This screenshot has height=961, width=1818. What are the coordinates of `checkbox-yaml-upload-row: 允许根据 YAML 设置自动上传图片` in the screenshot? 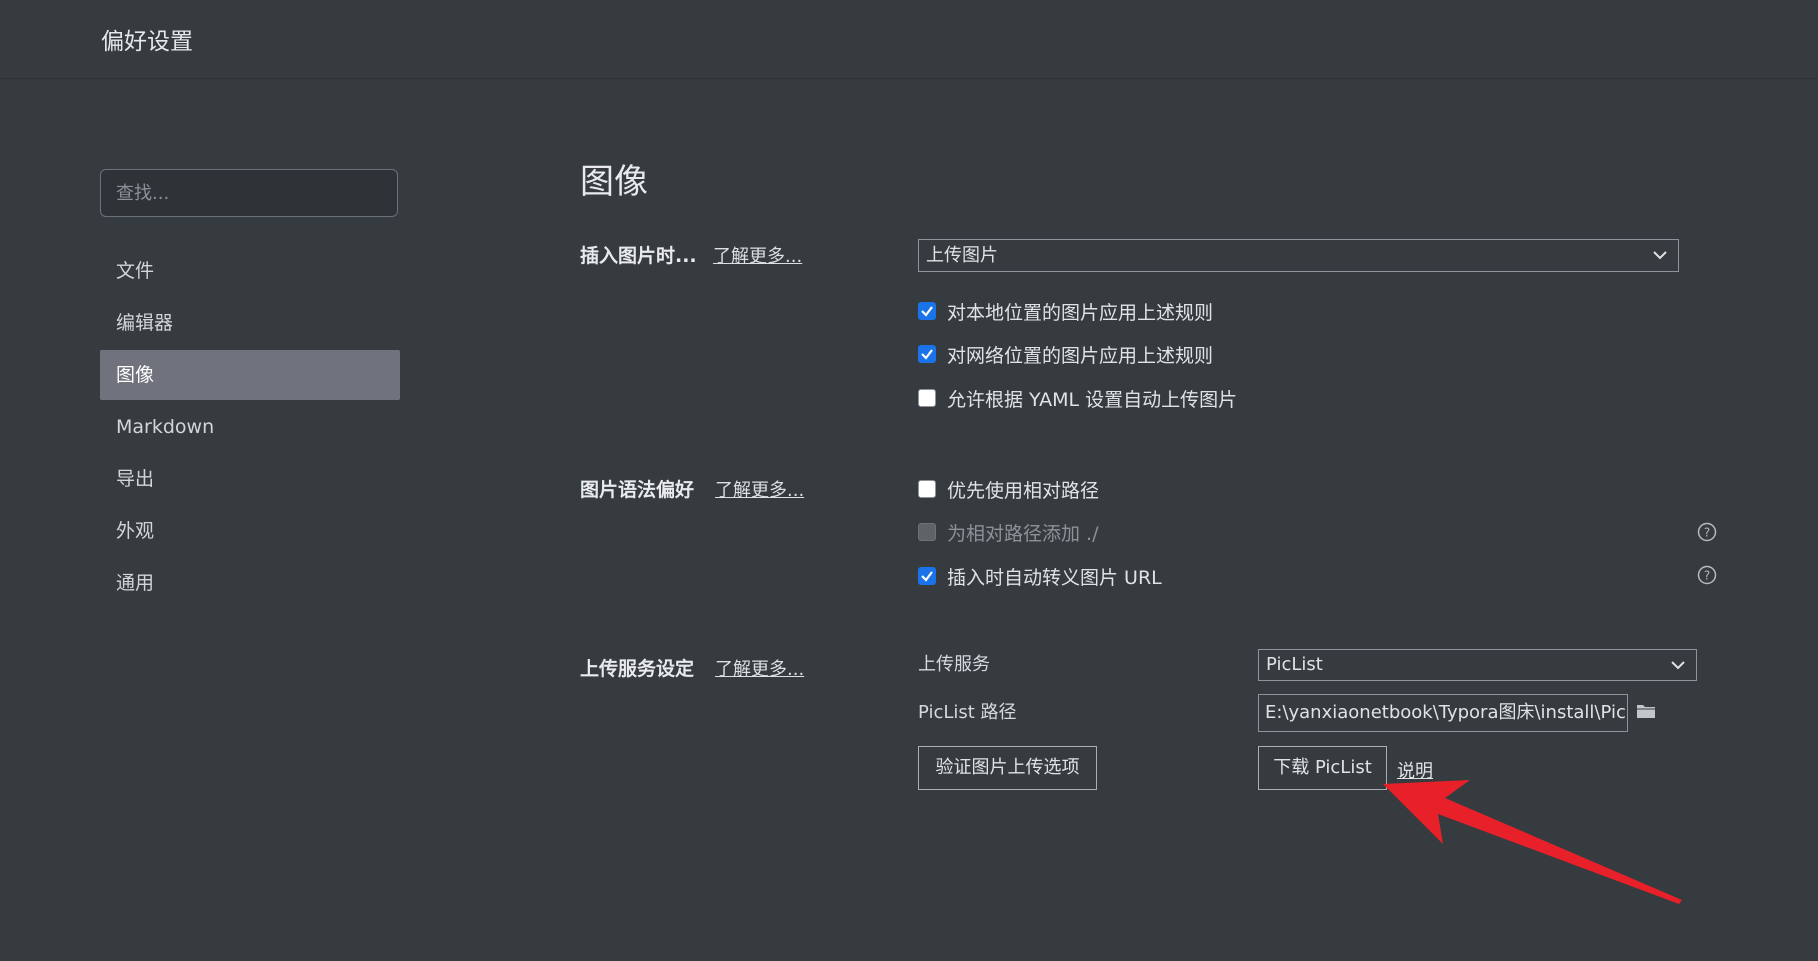 It's located at (1077, 398).